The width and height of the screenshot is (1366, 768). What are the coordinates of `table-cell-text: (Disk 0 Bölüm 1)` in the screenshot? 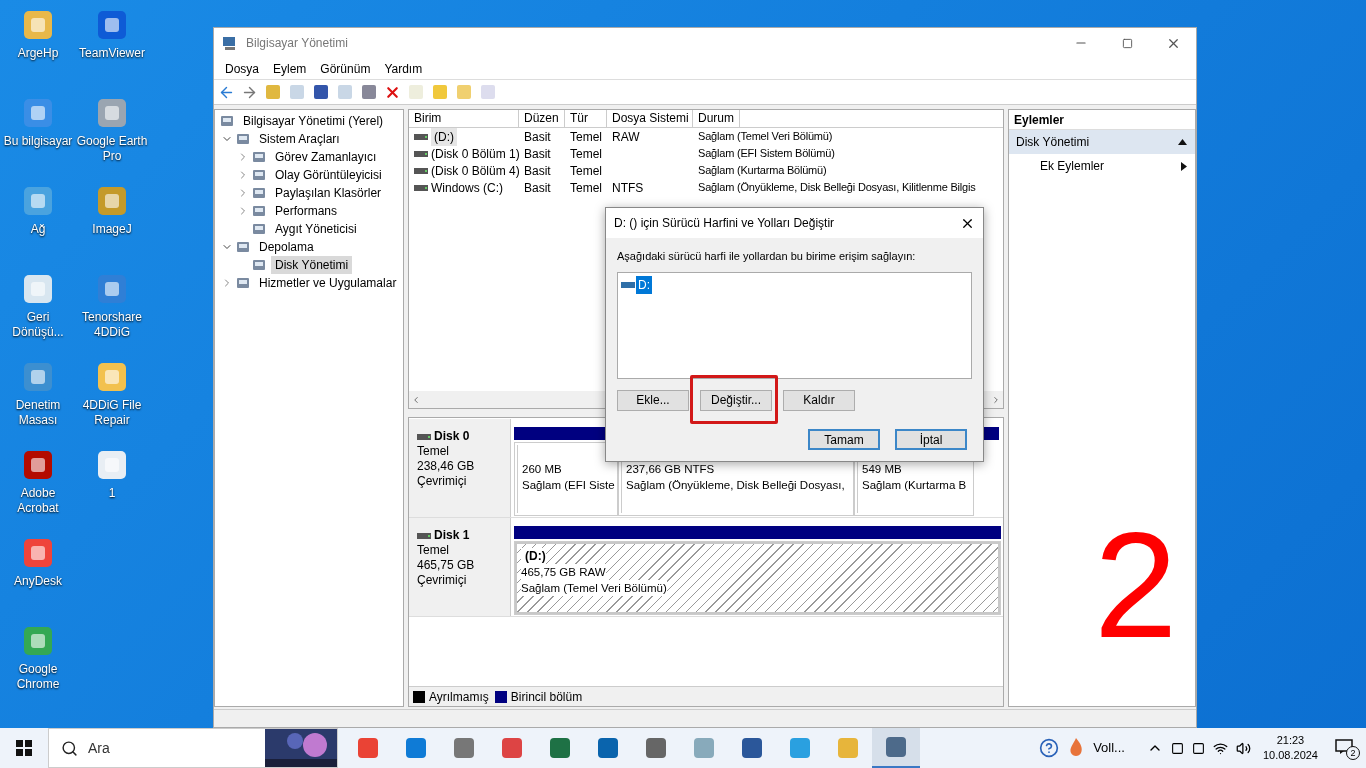 It's located at (475, 154).